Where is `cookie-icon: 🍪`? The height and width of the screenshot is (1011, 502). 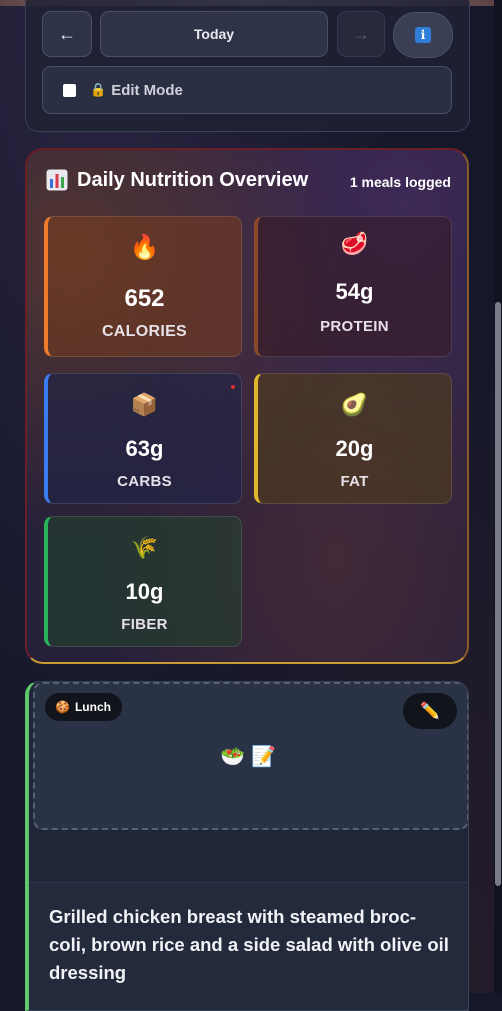 cookie-icon: 🍪 is located at coordinates (62, 707).